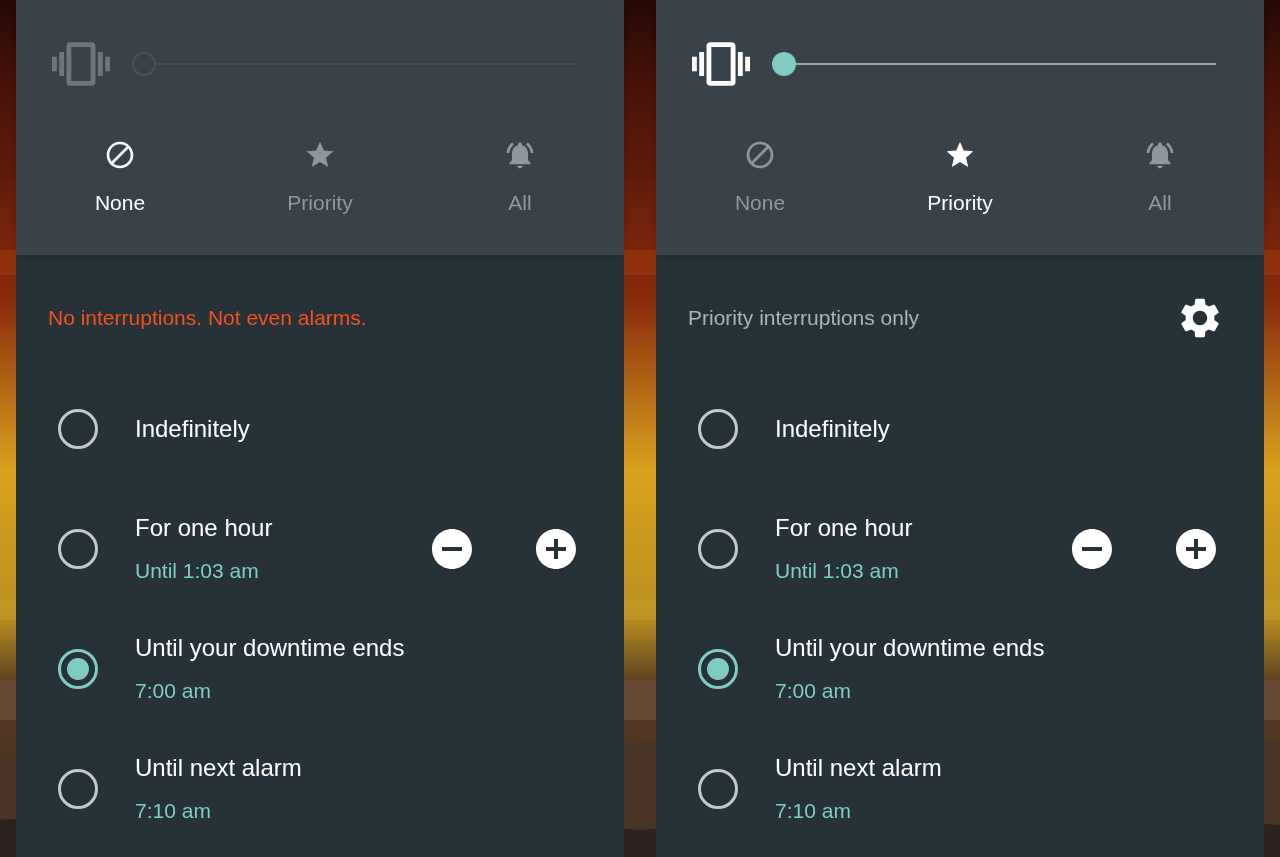  I want to click on status-text: No interruptions. Not even alarms., so click(207, 318).